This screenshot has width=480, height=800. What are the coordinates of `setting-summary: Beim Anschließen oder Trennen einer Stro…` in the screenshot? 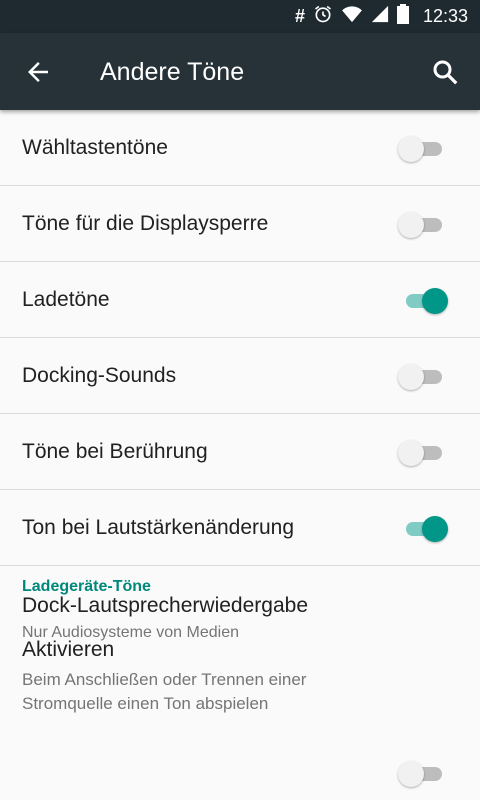 It's located at (164, 691).